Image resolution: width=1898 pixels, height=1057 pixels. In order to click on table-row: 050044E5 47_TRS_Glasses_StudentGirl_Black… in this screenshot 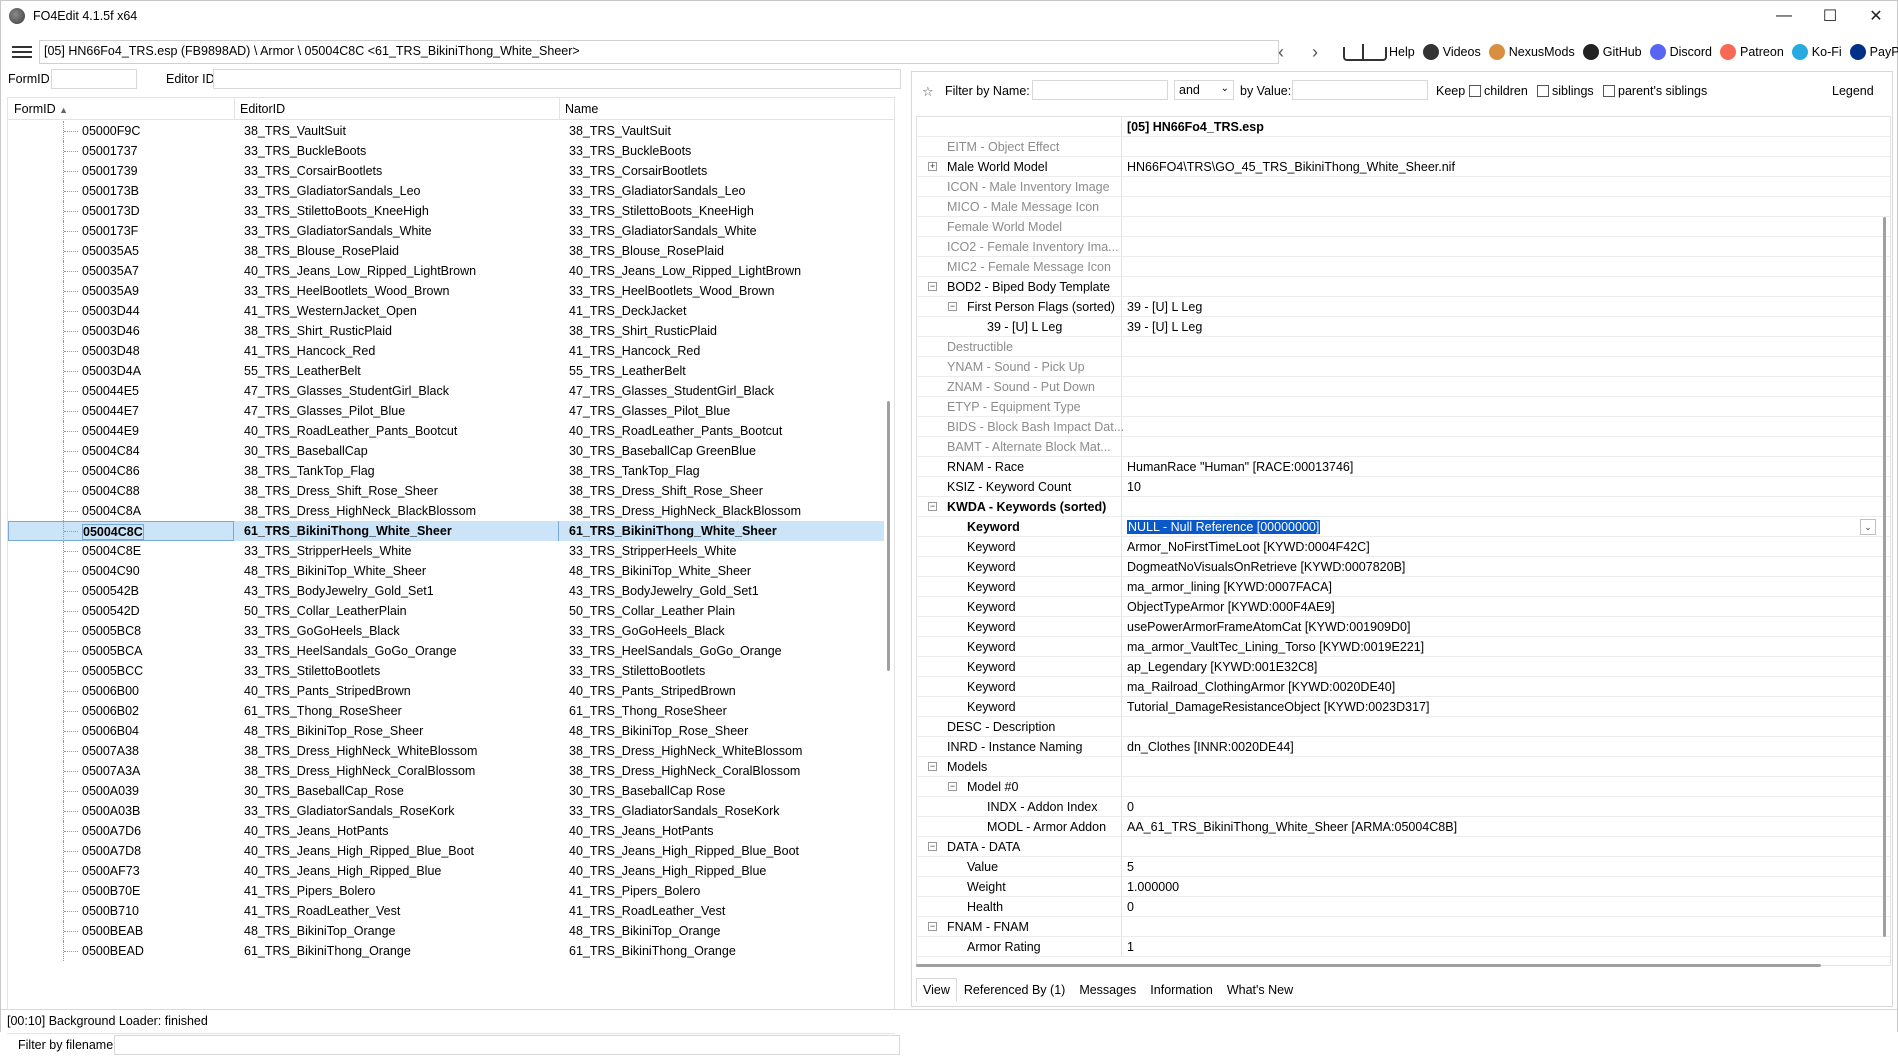, I will do `click(447, 391)`.